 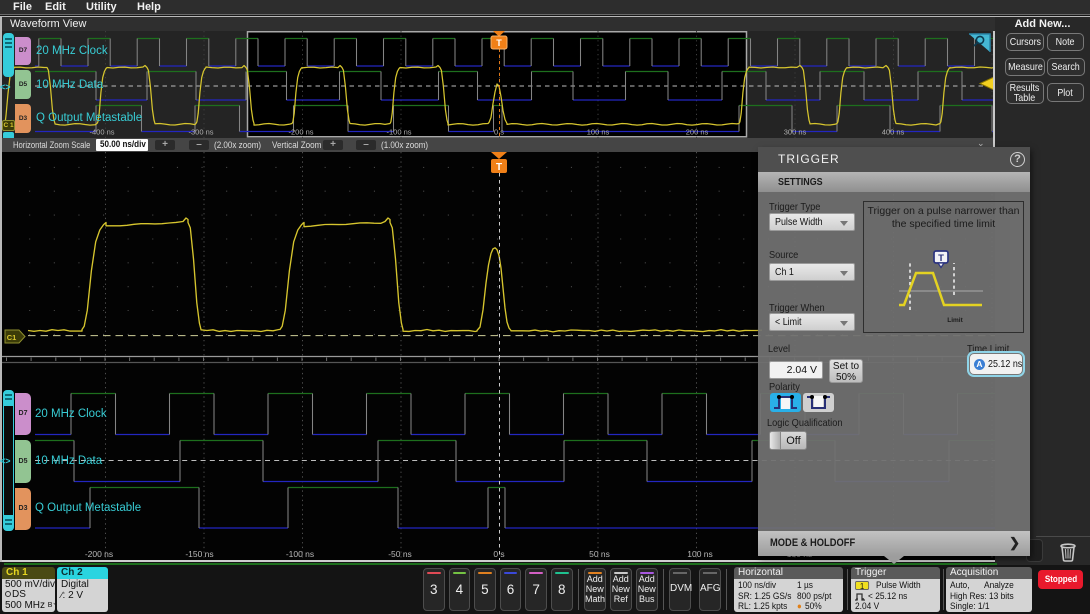 What do you see at coordinates (795, 132) in the screenshot?
I see `svg-text: 300 ns` at bounding box center [795, 132].